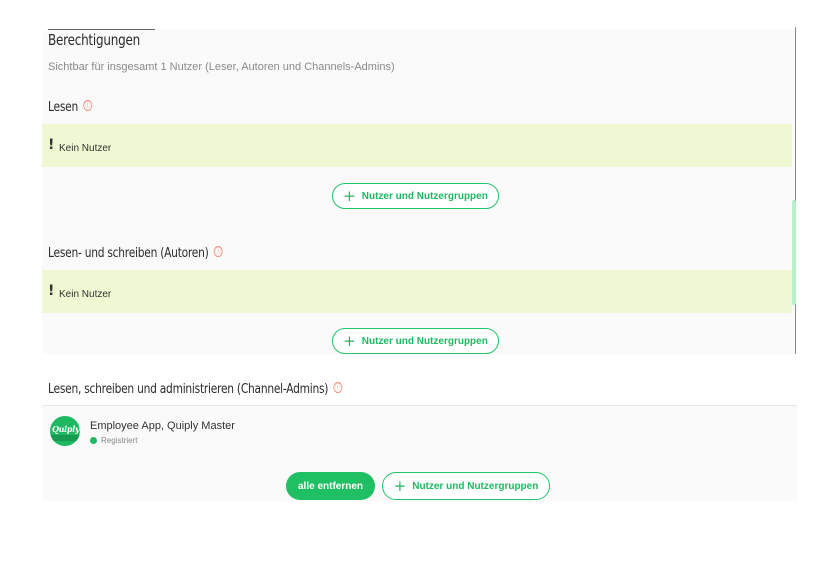 This screenshot has width=838, height=567. What do you see at coordinates (794, 252) in the screenshot?
I see `scrollbar-thumb` at bounding box center [794, 252].